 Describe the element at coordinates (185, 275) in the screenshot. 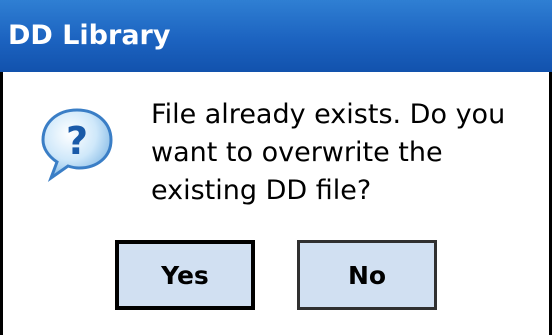

I see `yes-button: Yes` at that location.